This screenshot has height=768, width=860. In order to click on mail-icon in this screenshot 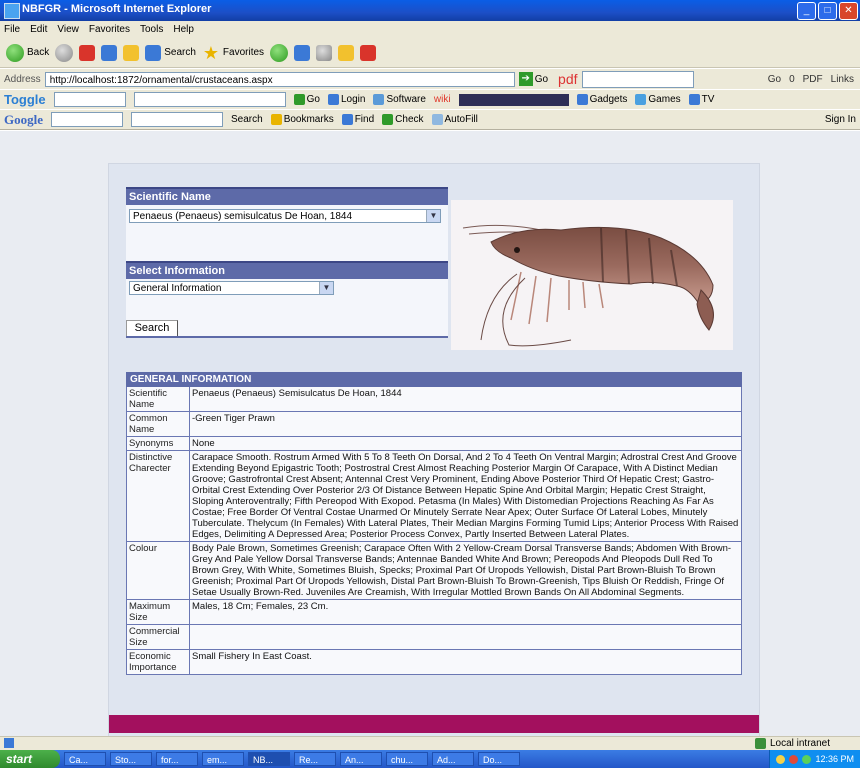, I will do `click(302, 52)`.